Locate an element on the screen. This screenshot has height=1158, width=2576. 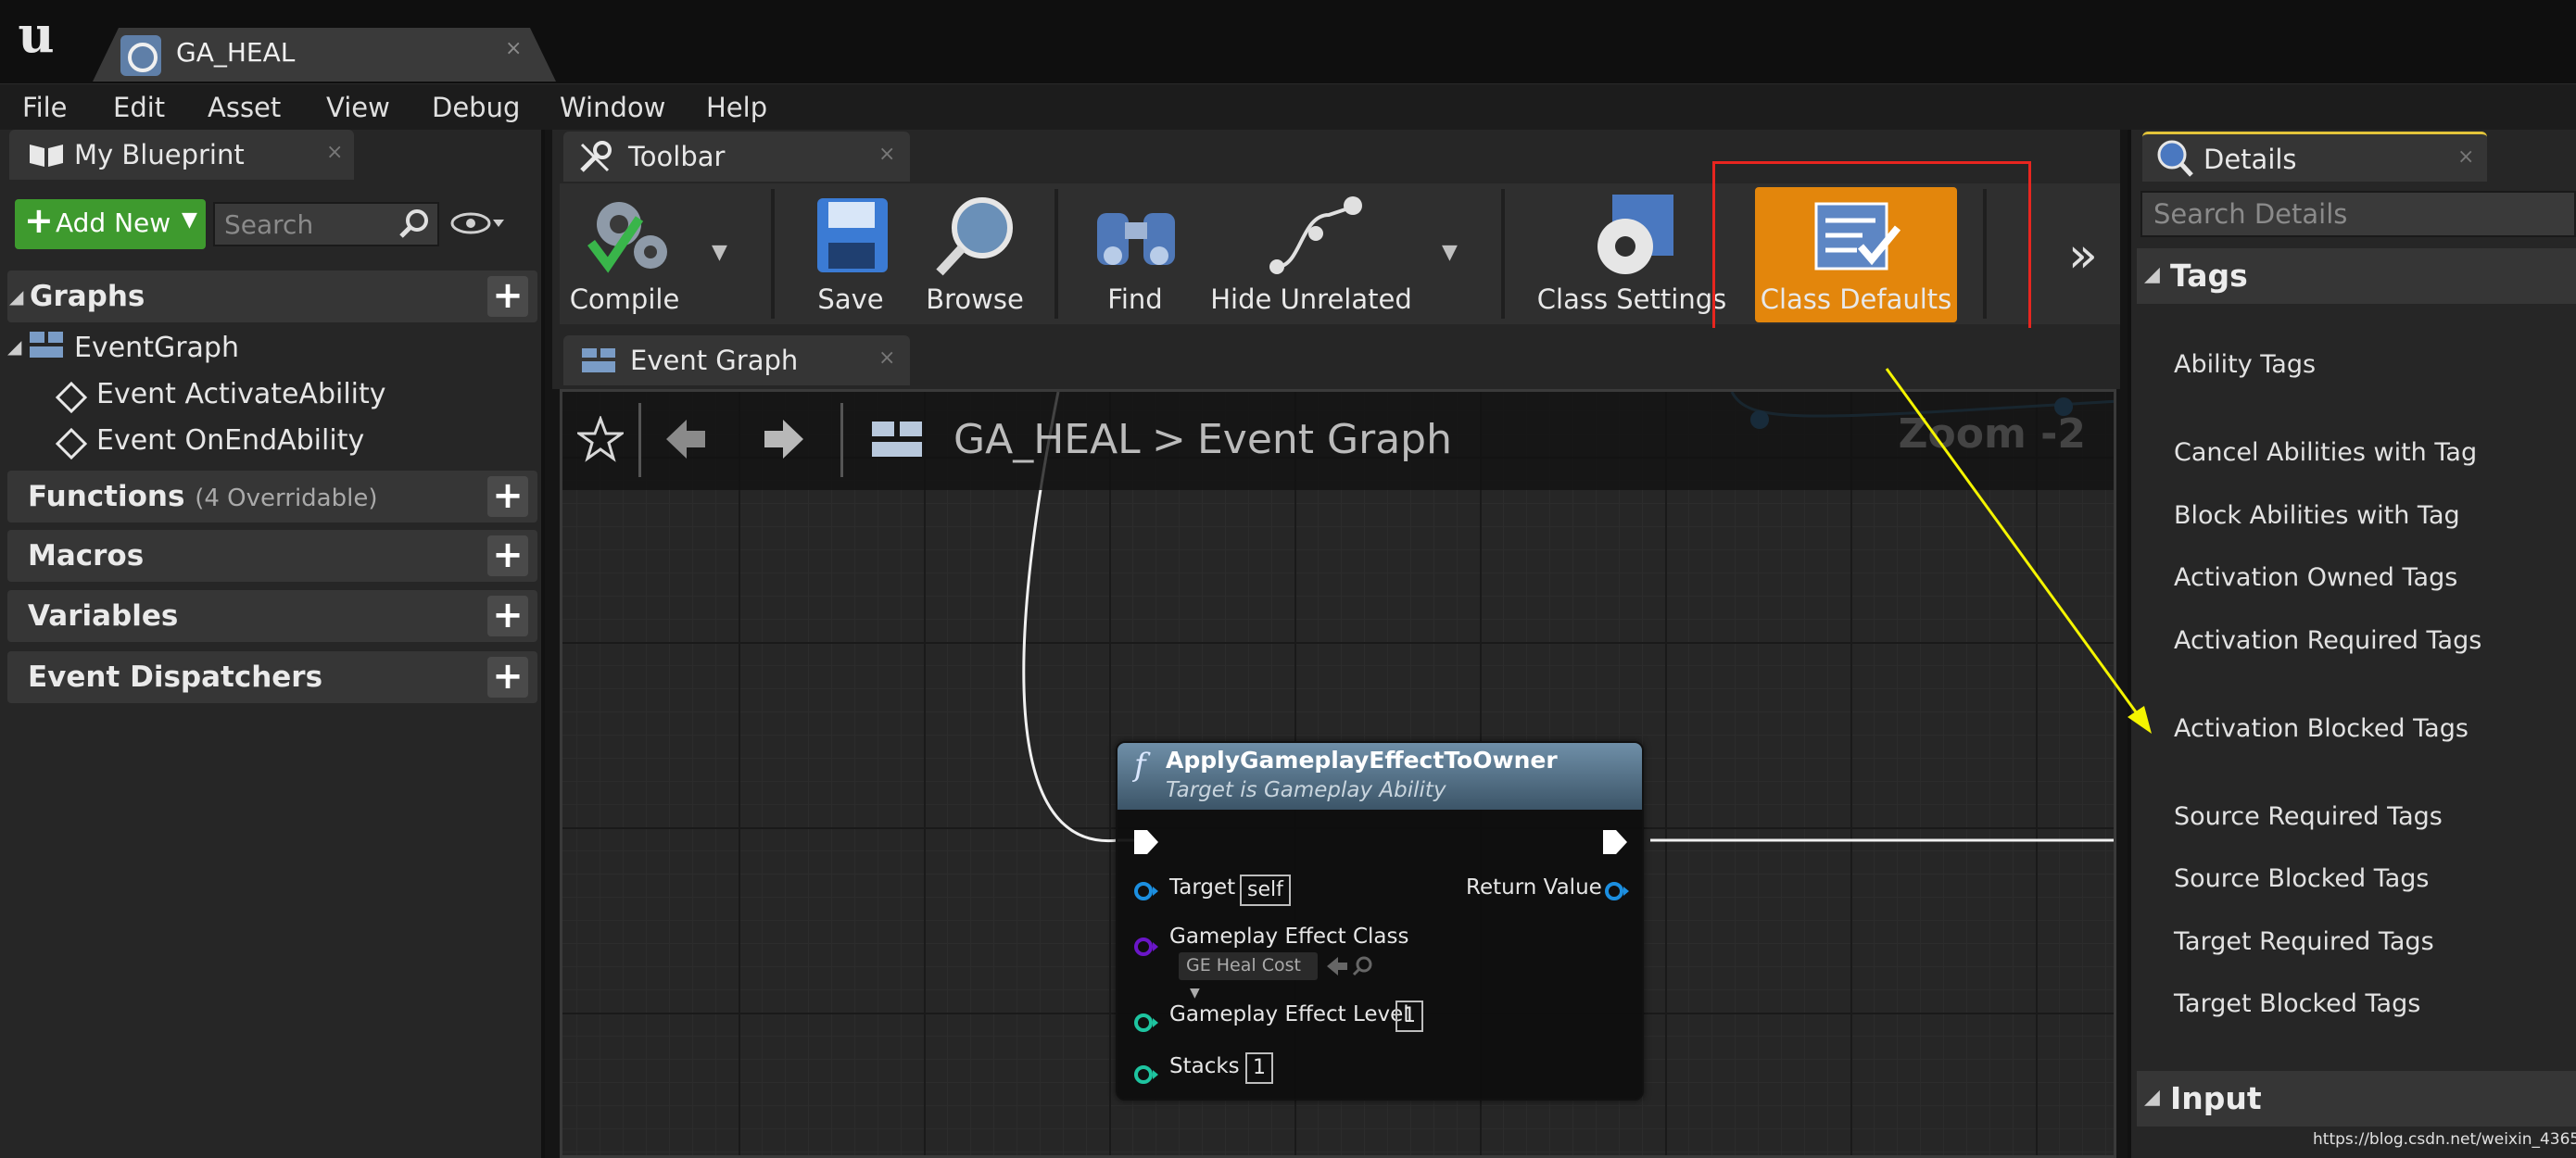
property-source-required-tags: Source Required Tags is located at coordinates (2308, 816).